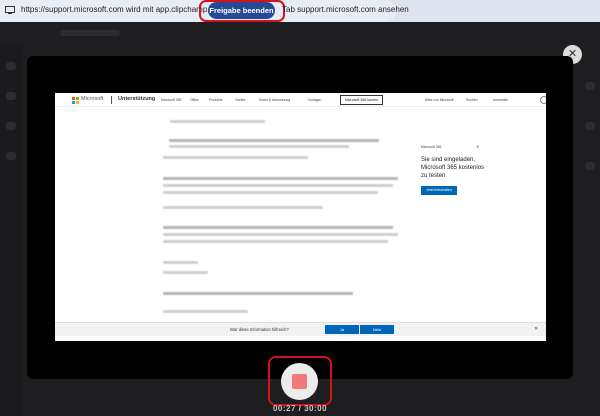  I want to click on ms-brand: Microsoft, so click(92, 99).